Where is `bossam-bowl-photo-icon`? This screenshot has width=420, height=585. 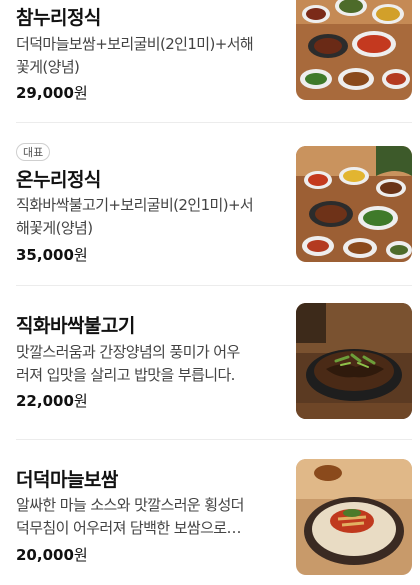
bossam-bowl-photo-icon is located at coordinates (354, 517).